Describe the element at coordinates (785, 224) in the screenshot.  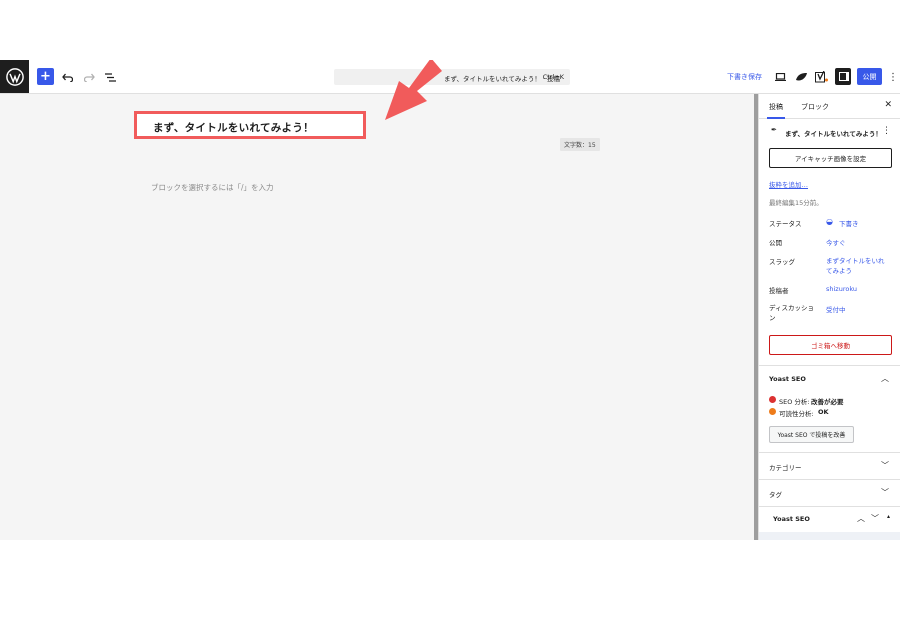
I see `status-label: ステータス` at that location.